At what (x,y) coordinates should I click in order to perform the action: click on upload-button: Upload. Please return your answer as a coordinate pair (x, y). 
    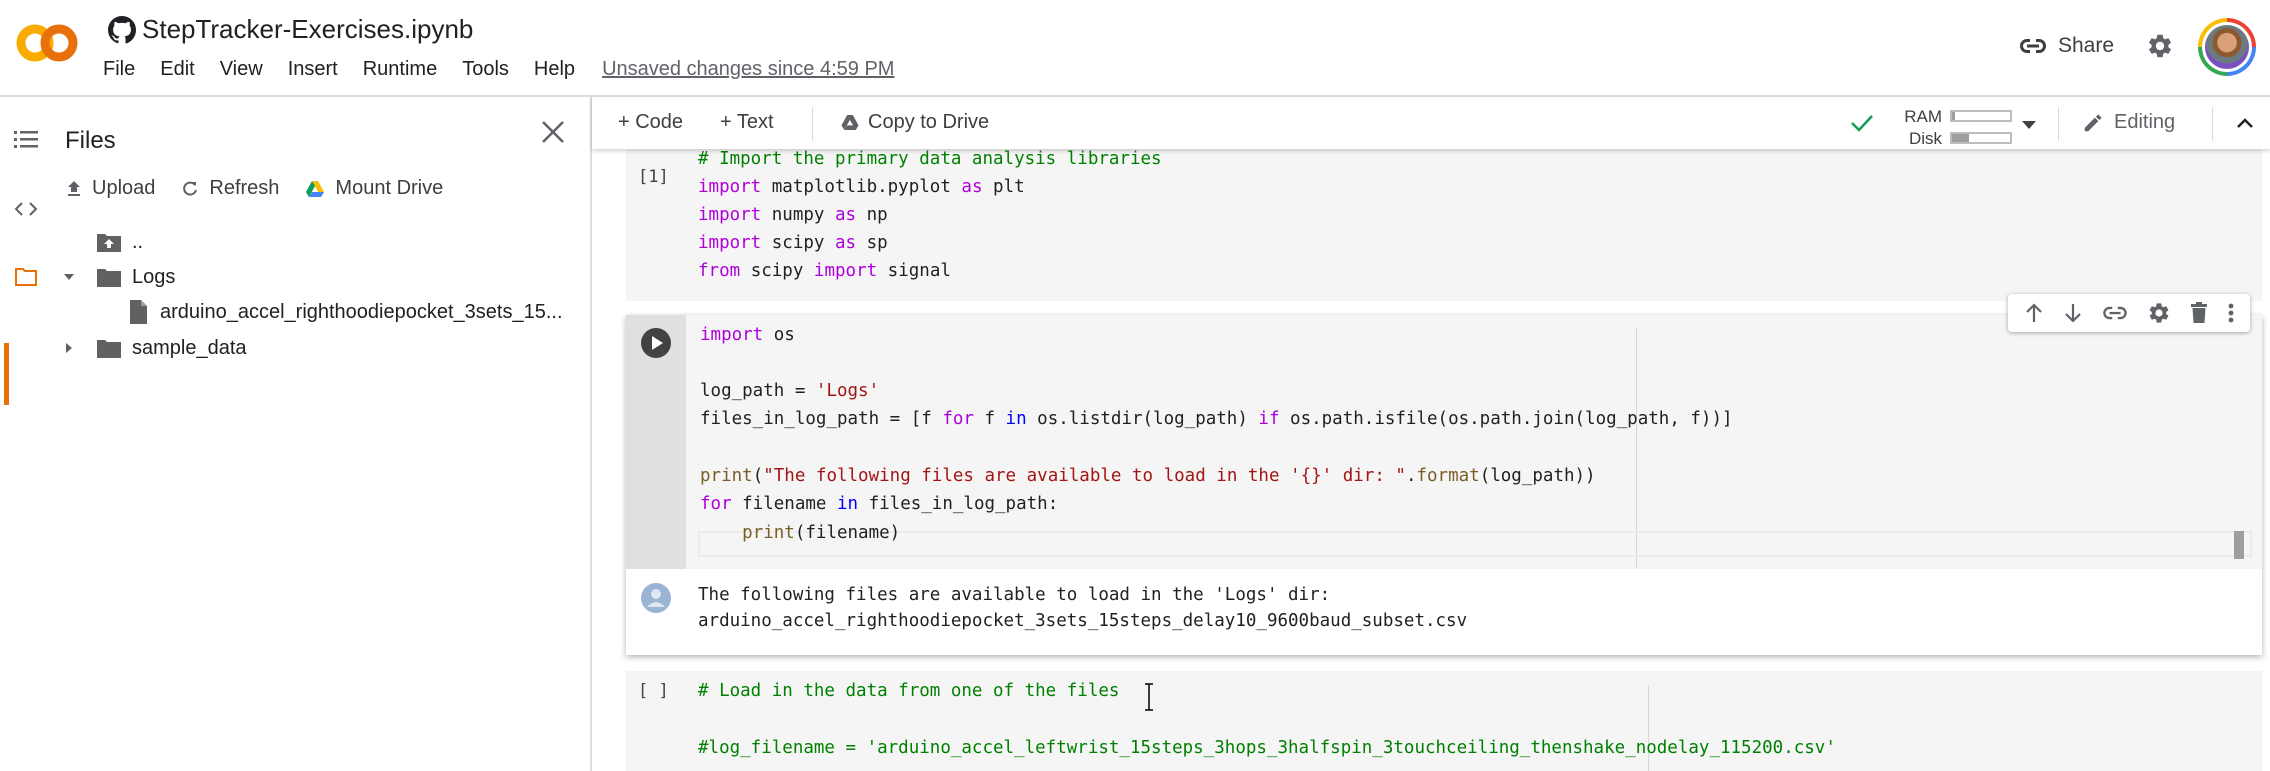
    Looking at the image, I should click on (110, 188).